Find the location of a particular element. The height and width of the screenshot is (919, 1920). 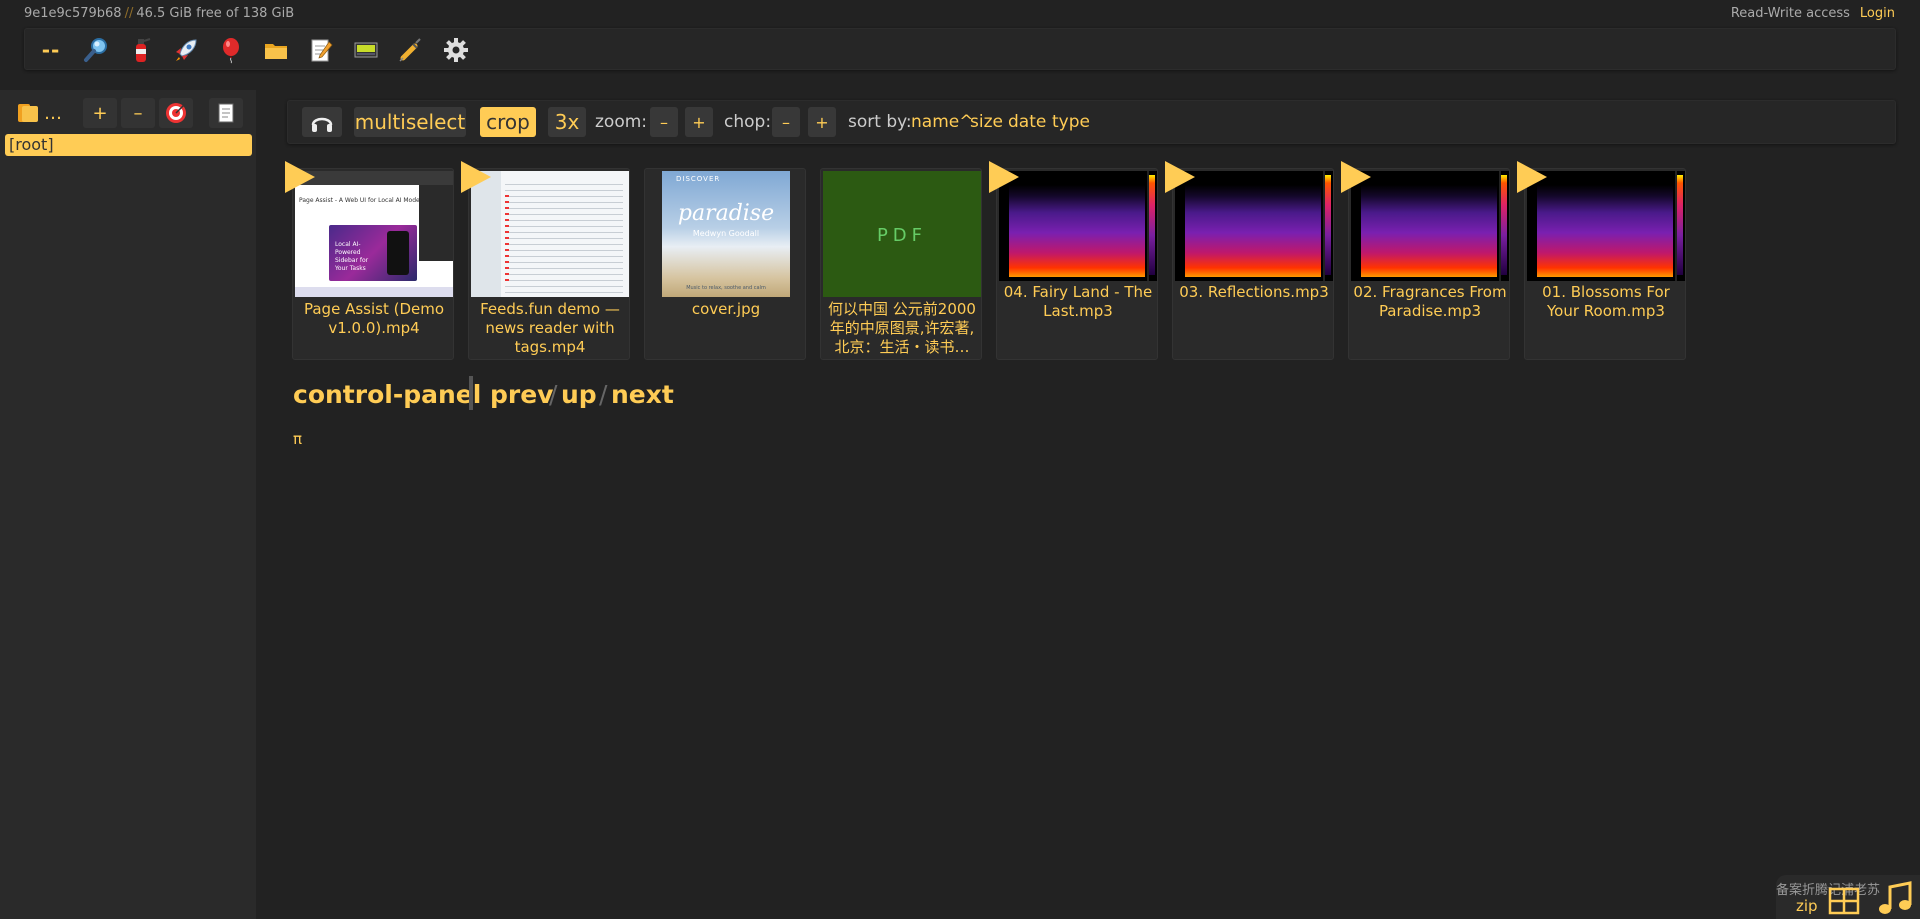

preview-sidebar is located at coordinates (436, 223).